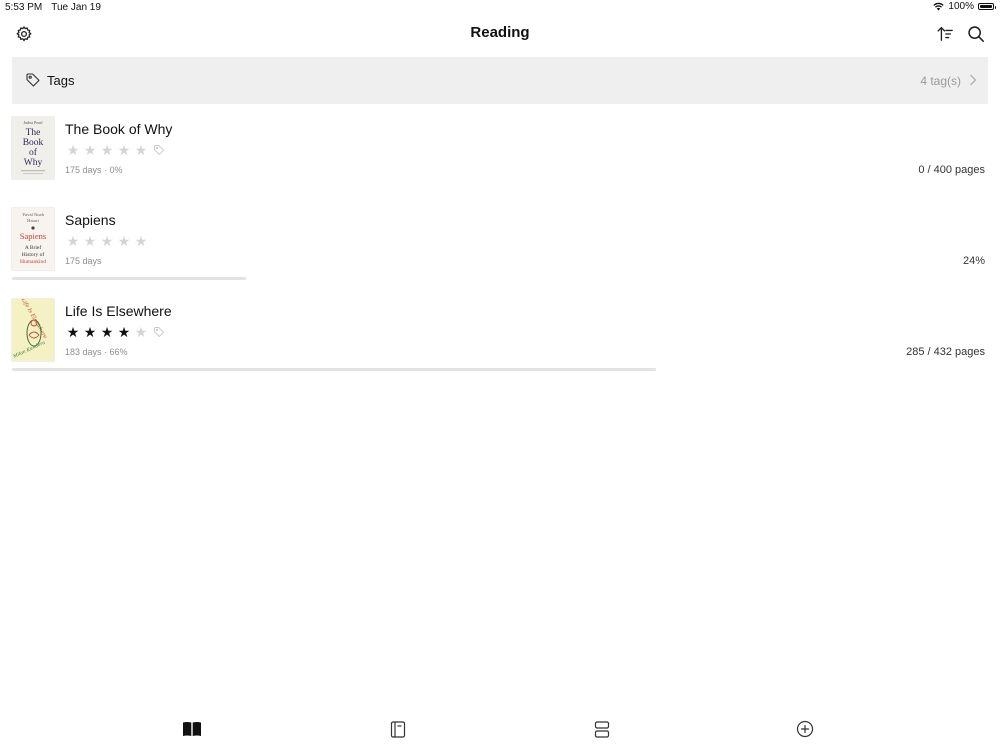 This screenshot has height=750, width=1000. I want to click on nav-bar: Reading, so click(500, 34).